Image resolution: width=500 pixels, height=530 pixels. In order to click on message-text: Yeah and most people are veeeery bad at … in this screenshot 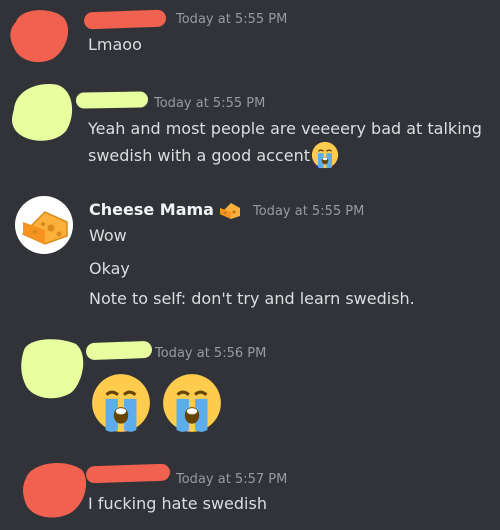, I will do `click(285, 128)`.